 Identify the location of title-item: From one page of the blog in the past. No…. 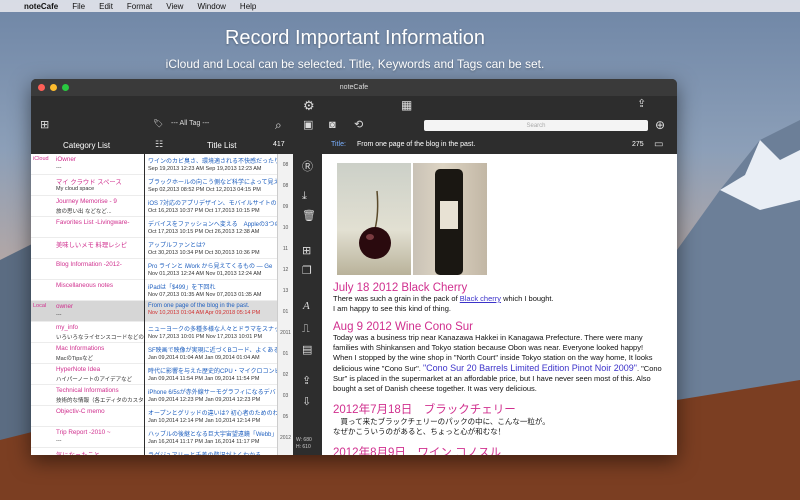
(211, 311).